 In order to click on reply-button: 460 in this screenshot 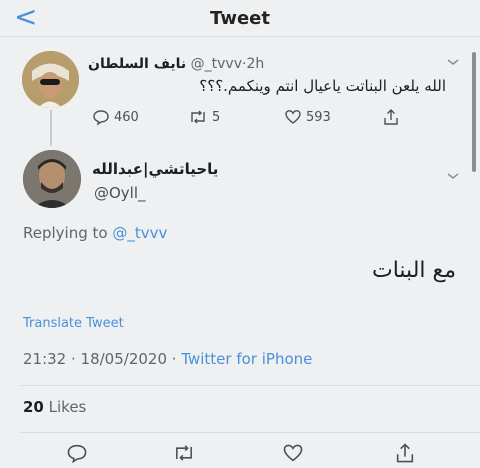, I will do `click(115, 117)`.